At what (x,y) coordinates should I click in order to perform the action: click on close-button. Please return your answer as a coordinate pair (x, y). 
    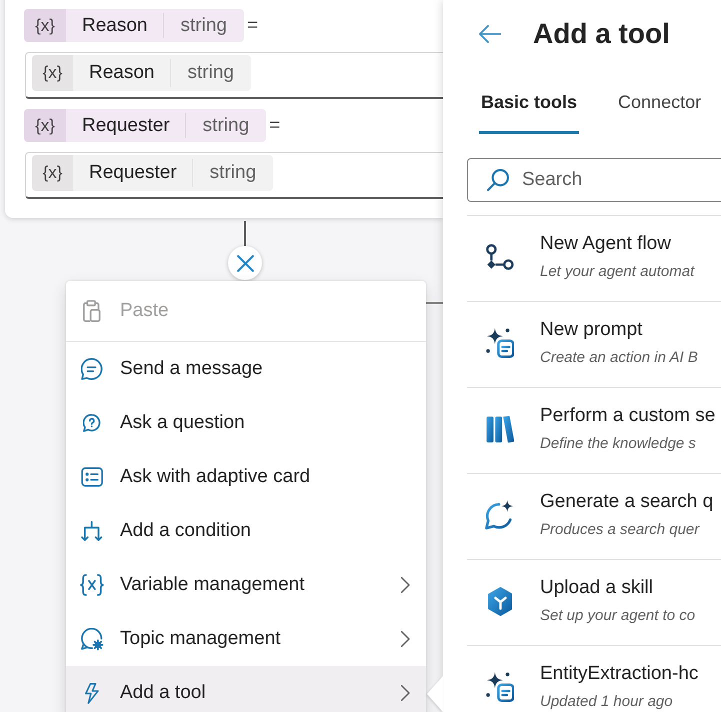
    Looking at the image, I should click on (245, 263).